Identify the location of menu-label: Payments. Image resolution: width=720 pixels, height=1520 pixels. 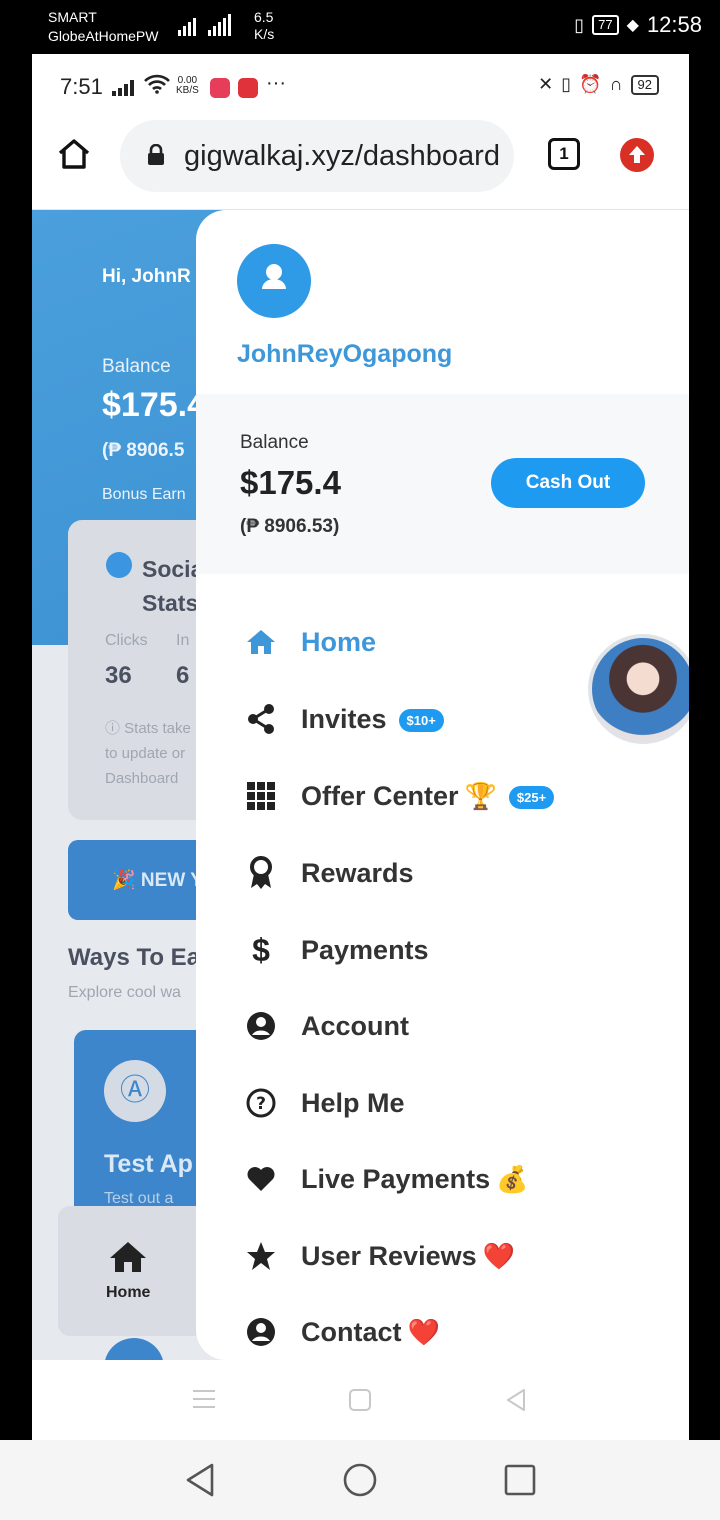
(365, 949).